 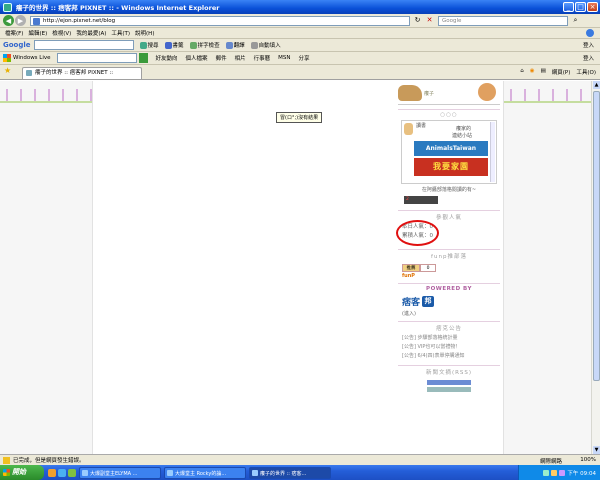 I want to click on google-login-button: 登入, so click(x=588, y=45).